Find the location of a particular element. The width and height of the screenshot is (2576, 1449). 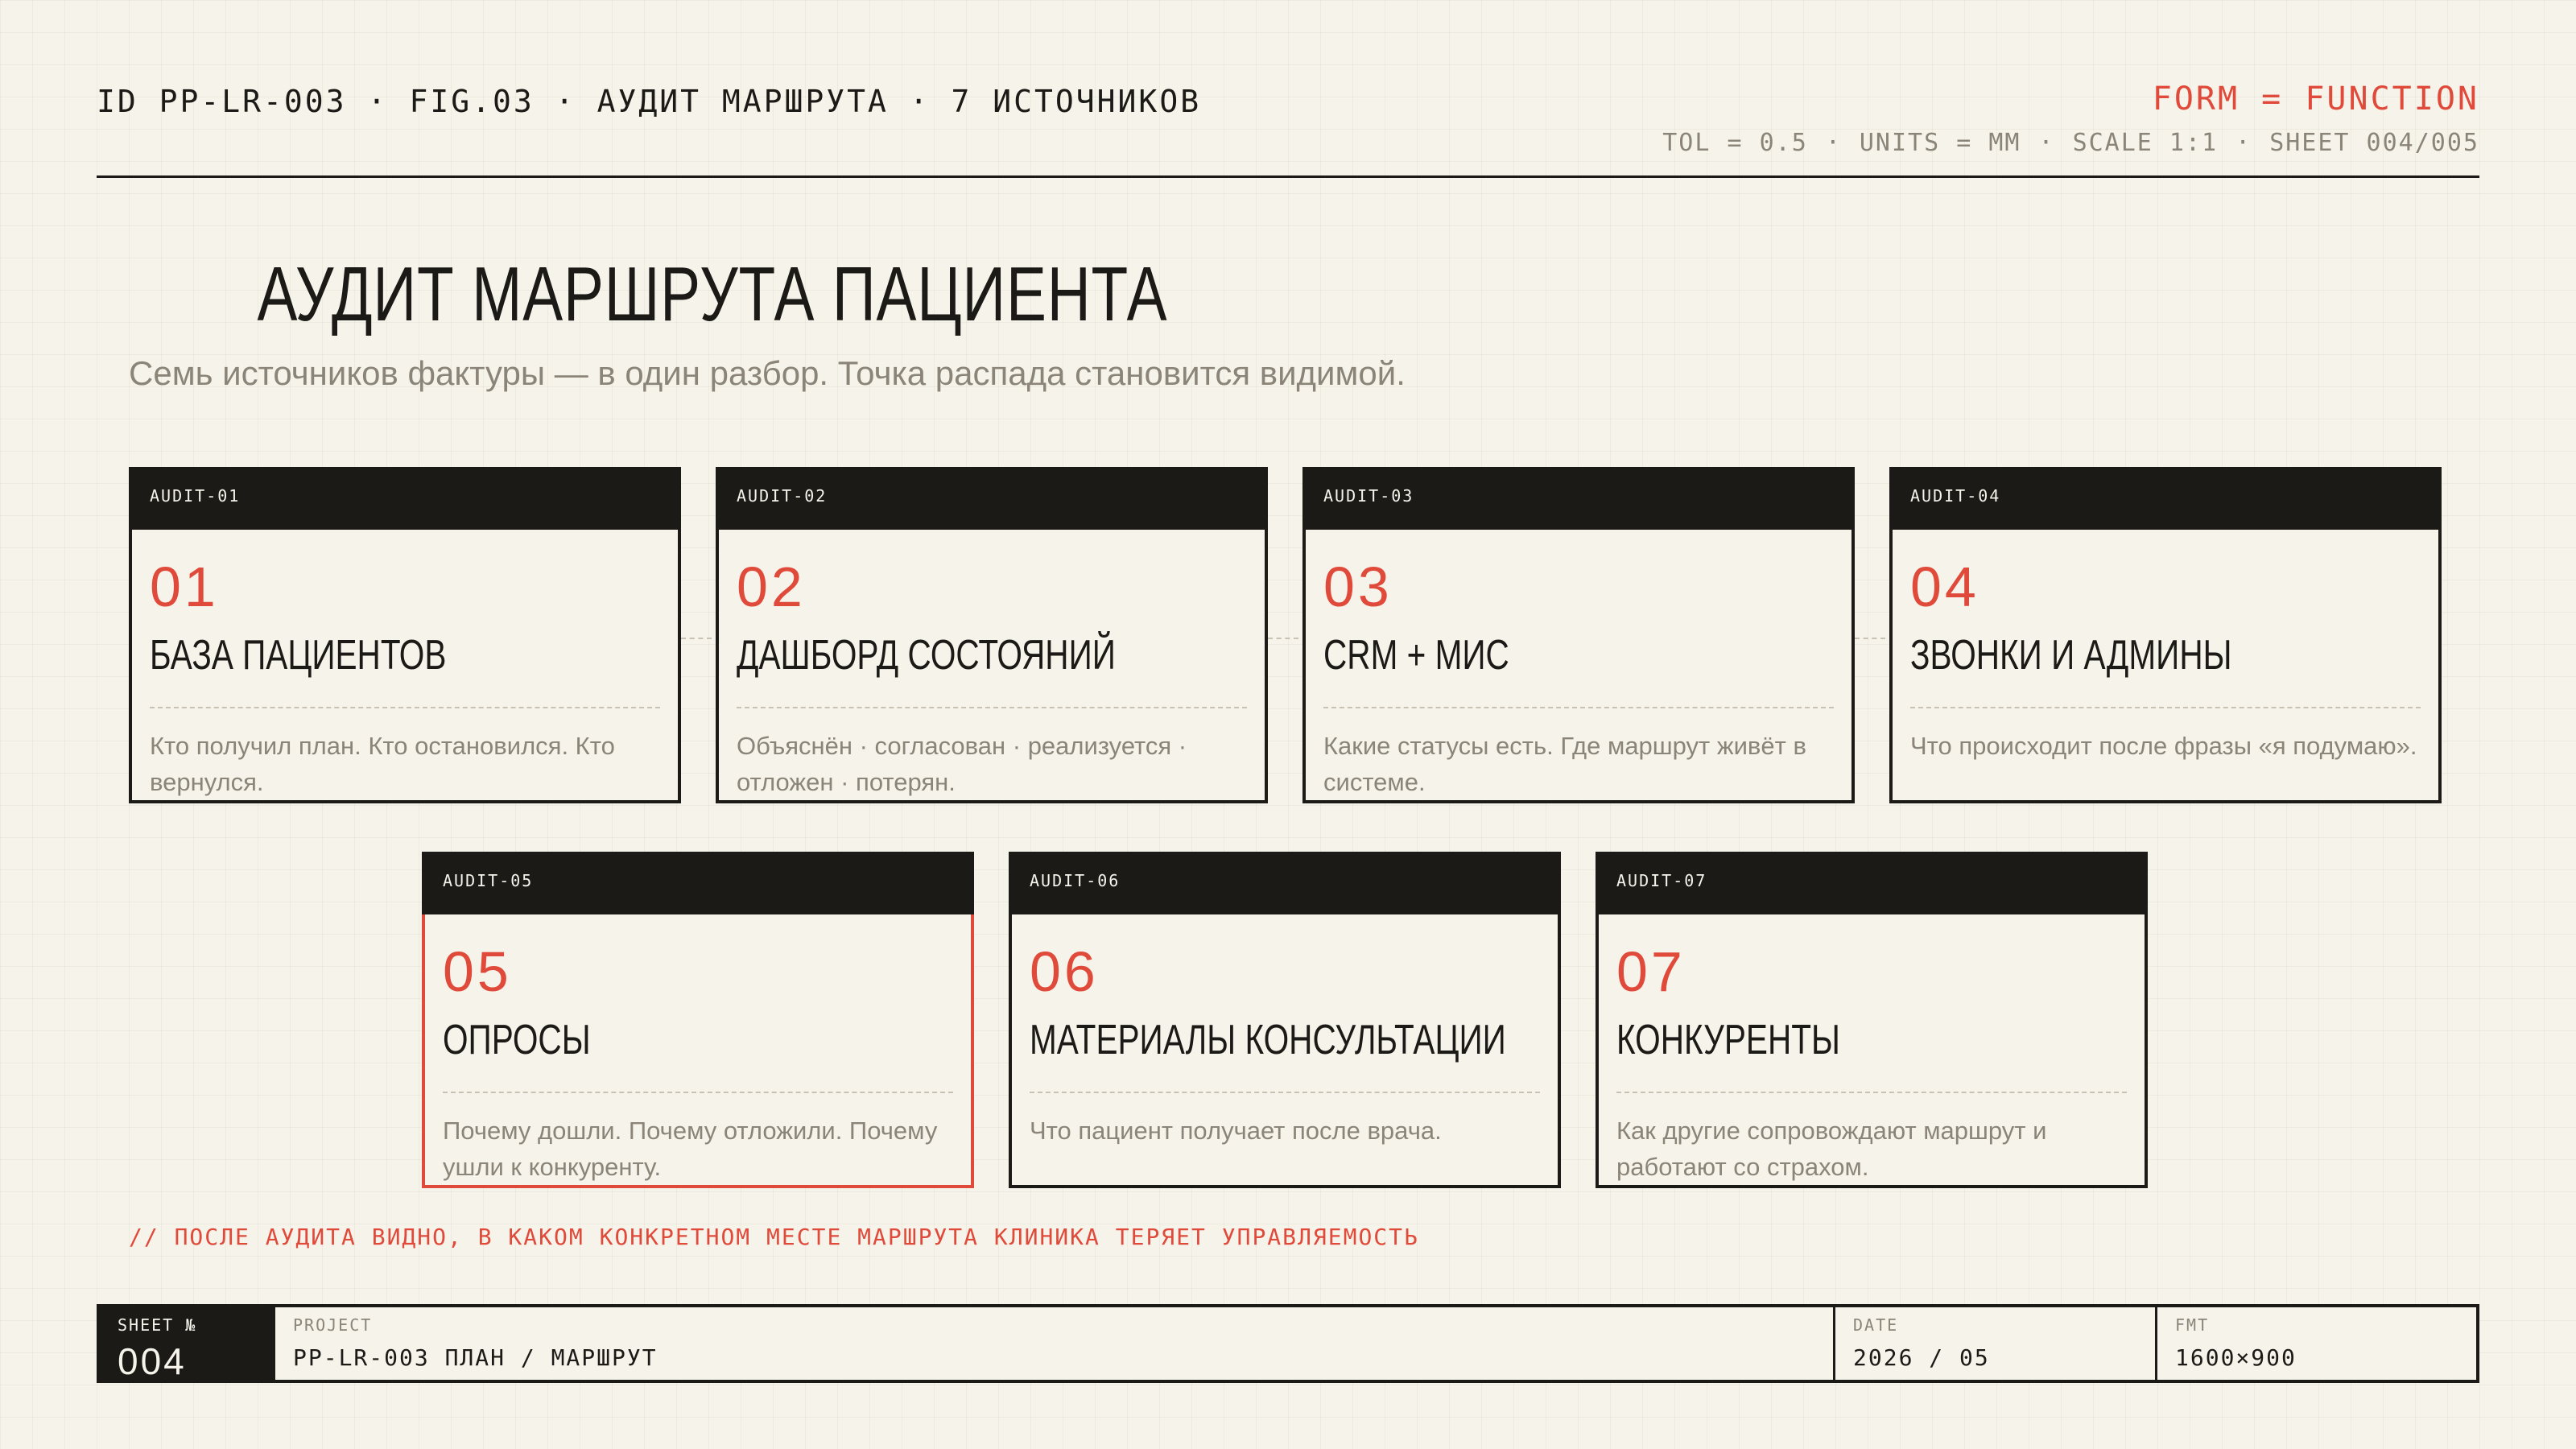

card-number: 04 is located at coordinates (1944, 586).